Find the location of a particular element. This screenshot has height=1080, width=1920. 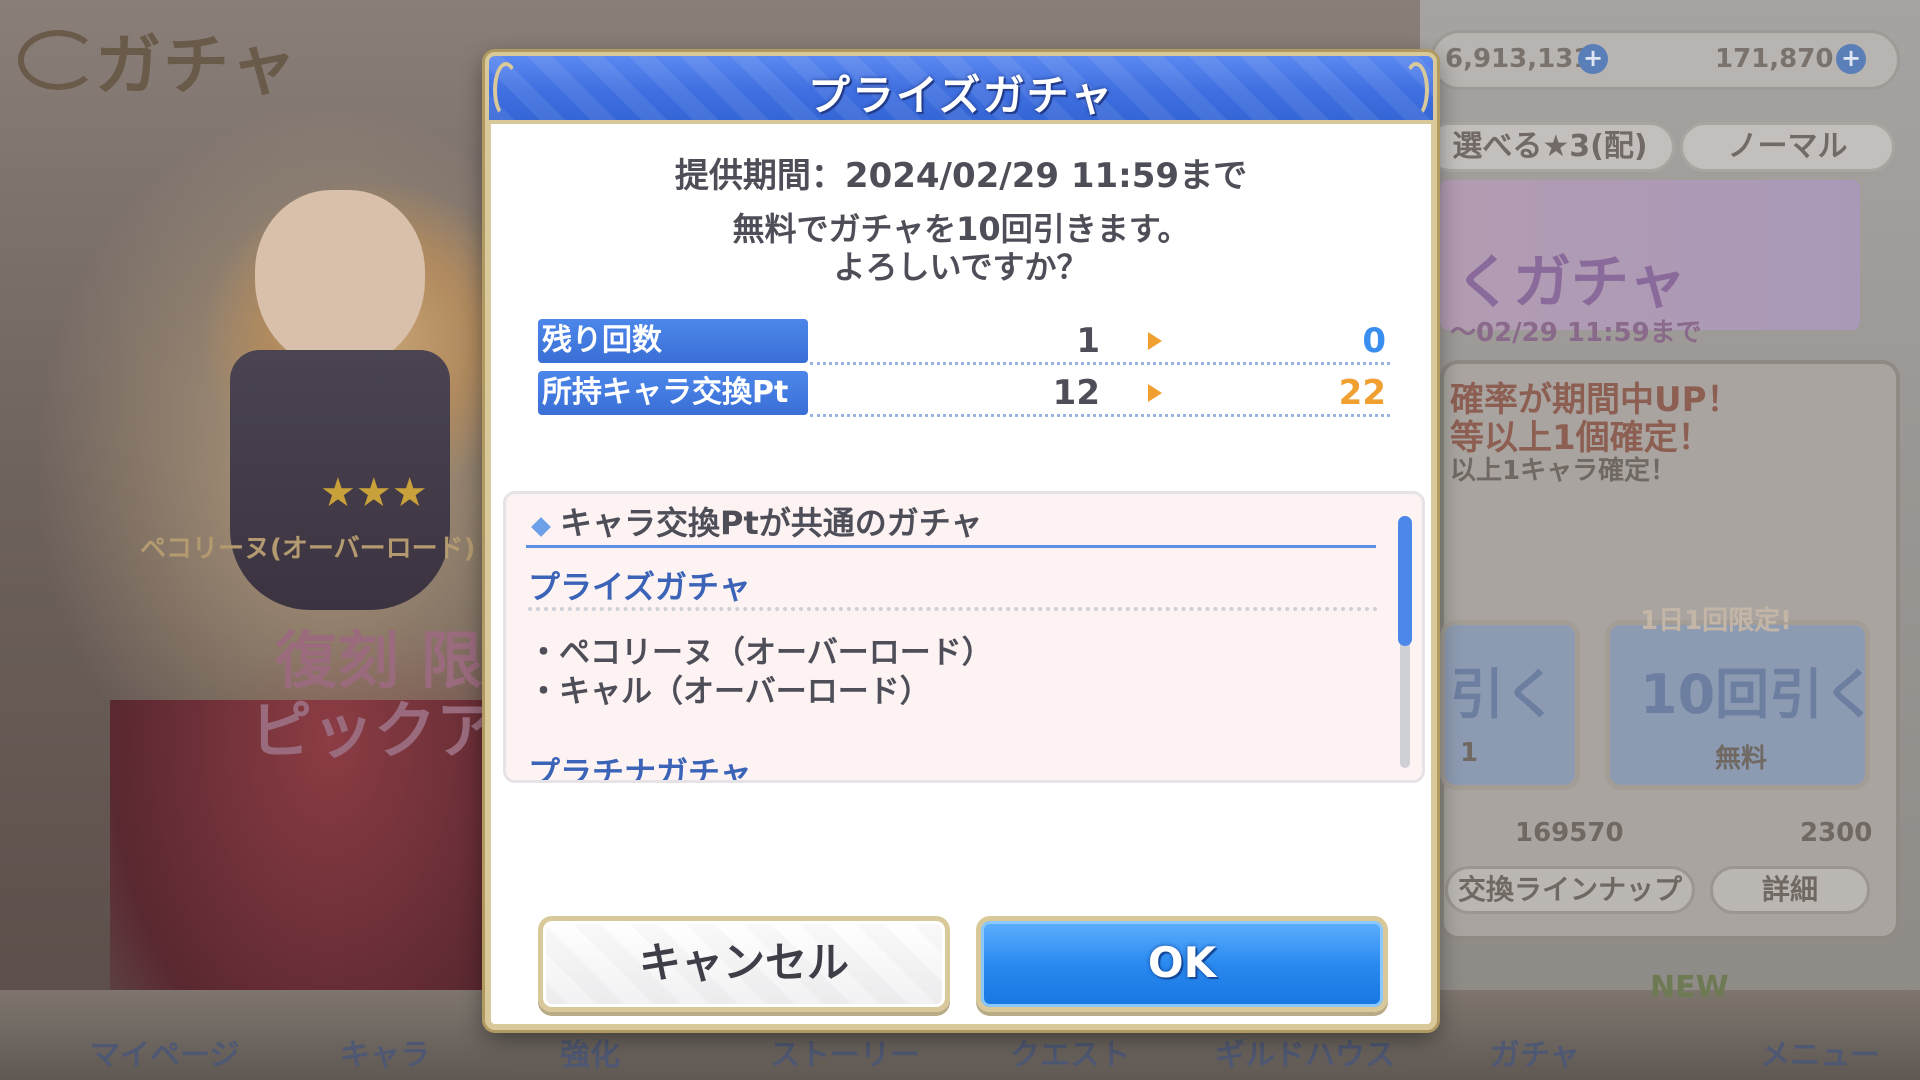

pickup-label: ピックア is located at coordinates (374, 730).